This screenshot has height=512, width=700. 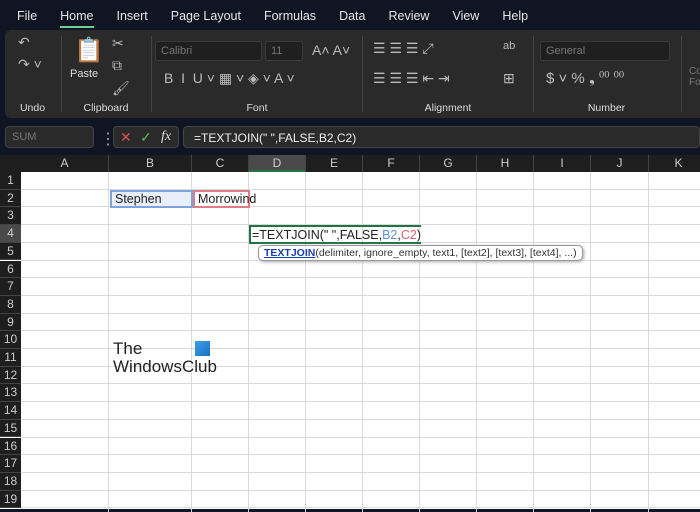 I want to click on paste-icon: 📋, so click(x=89, y=50).